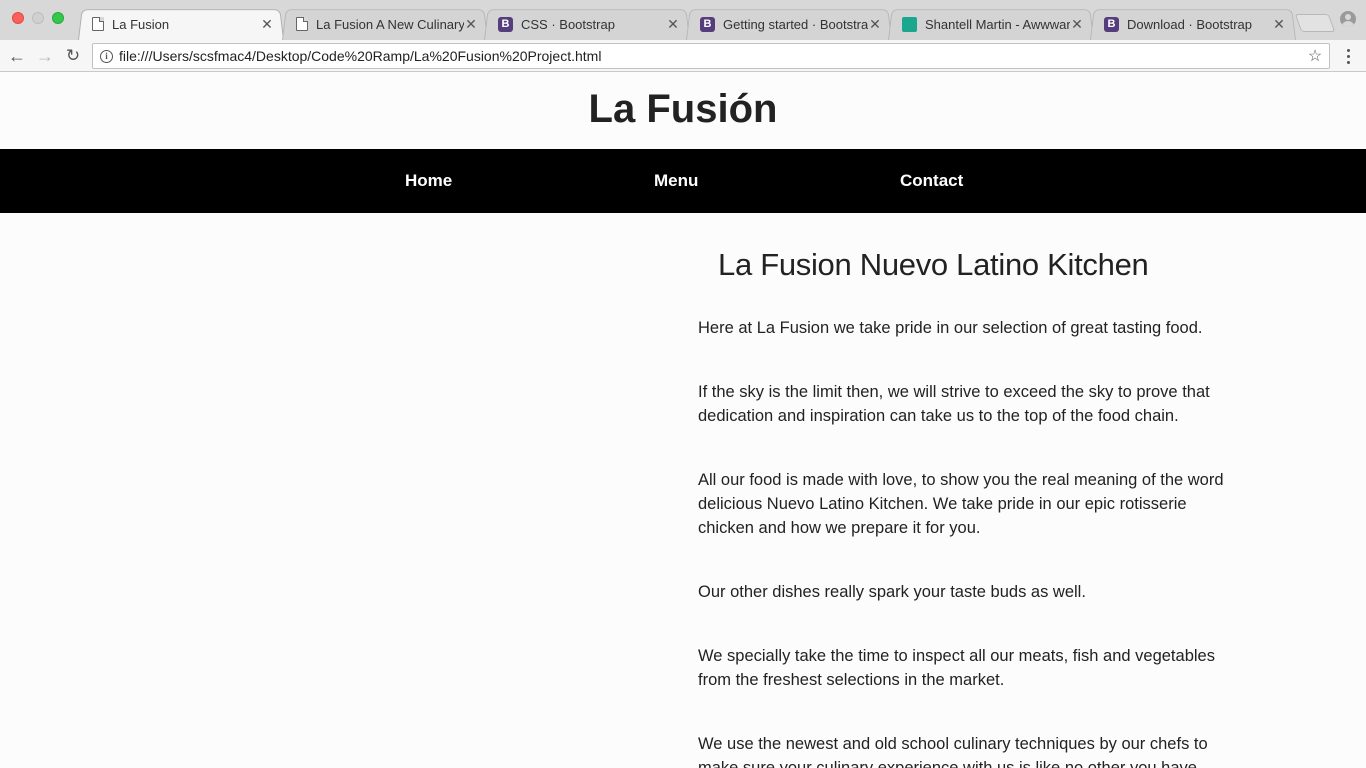 This screenshot has height=768, width=1366. What do you see at coordinates (1315, 23) in the screenshot?
I see `new-tab-button` at bounding box center [1315, 23].